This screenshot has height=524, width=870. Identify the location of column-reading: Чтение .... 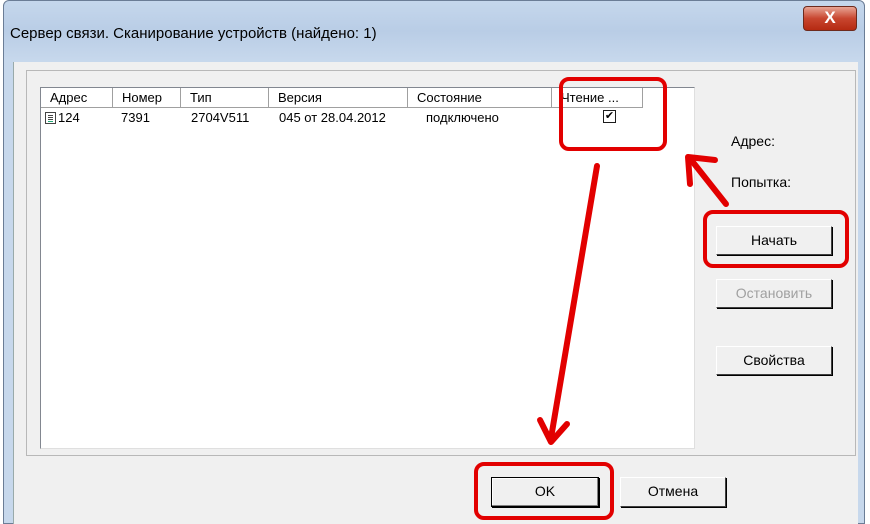
(597, 98).